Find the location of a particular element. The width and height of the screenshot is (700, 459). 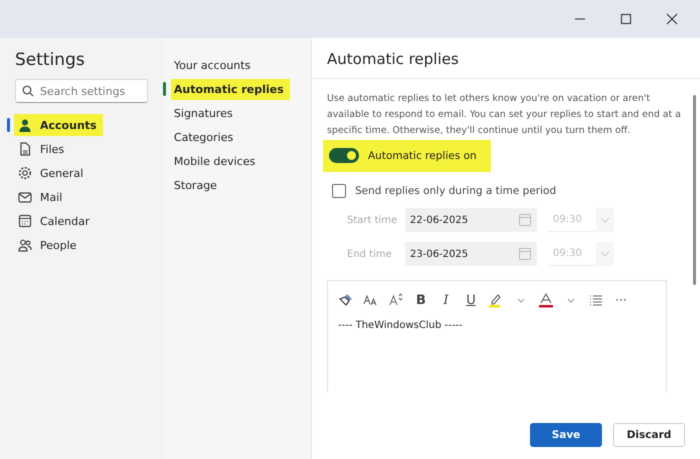

toggle-label: Automatic replies on is located at coordinates (422, 156).